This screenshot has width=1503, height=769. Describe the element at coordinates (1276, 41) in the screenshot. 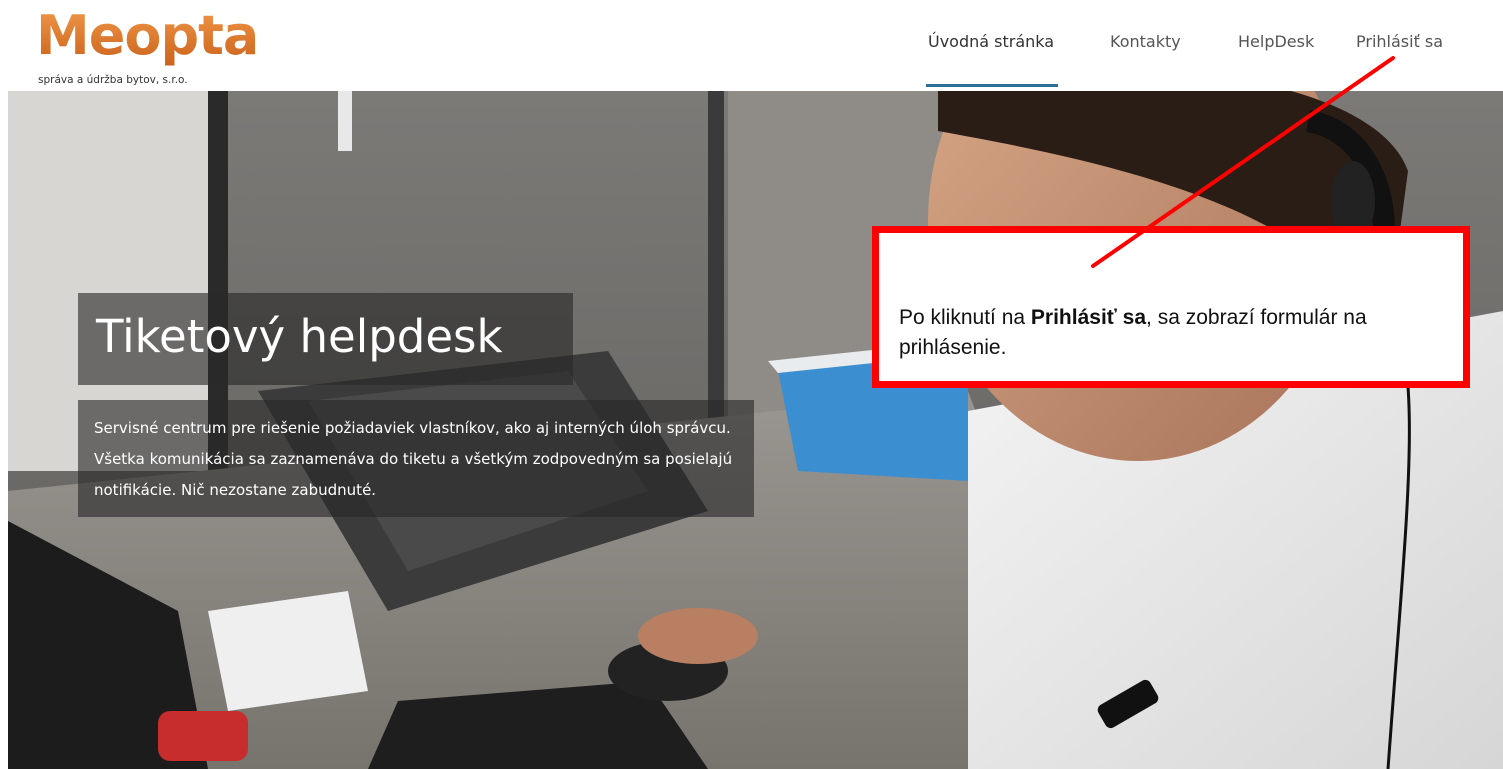

I see `nav-item-helpdesk: HelpDesk` at that location.